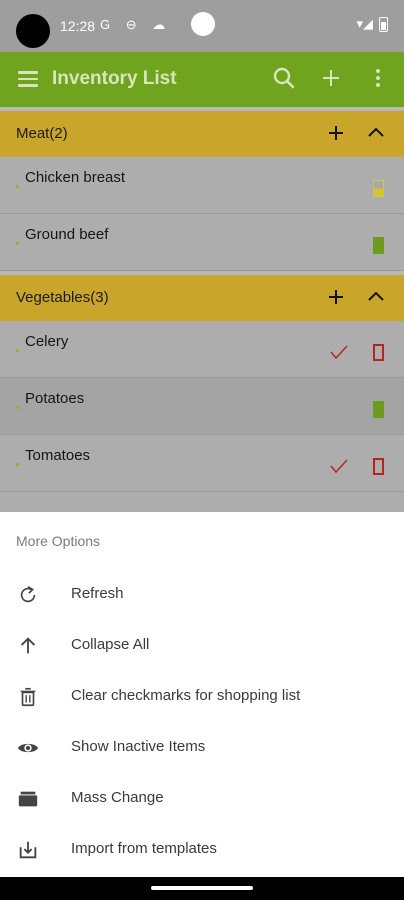 The image size is (404, 900). I want to click on status-bar: 12:28 G ⊖ ☁ ▾◢, so click(202, 26).